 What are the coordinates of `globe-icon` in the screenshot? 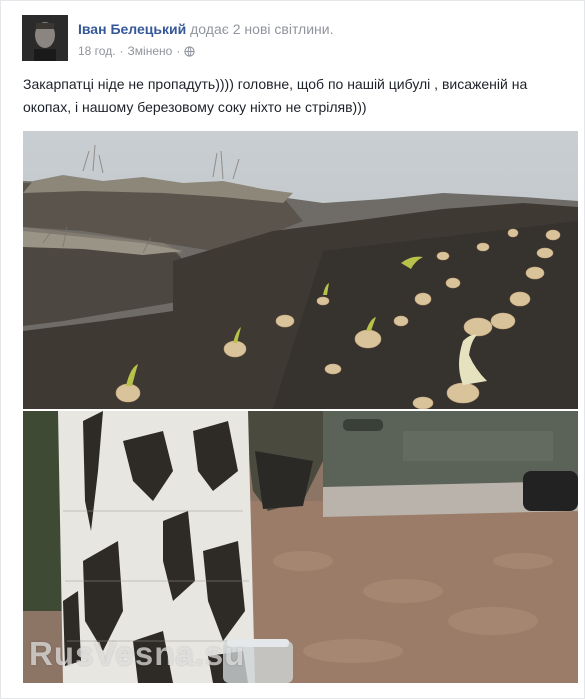 It's located at (189, 51).